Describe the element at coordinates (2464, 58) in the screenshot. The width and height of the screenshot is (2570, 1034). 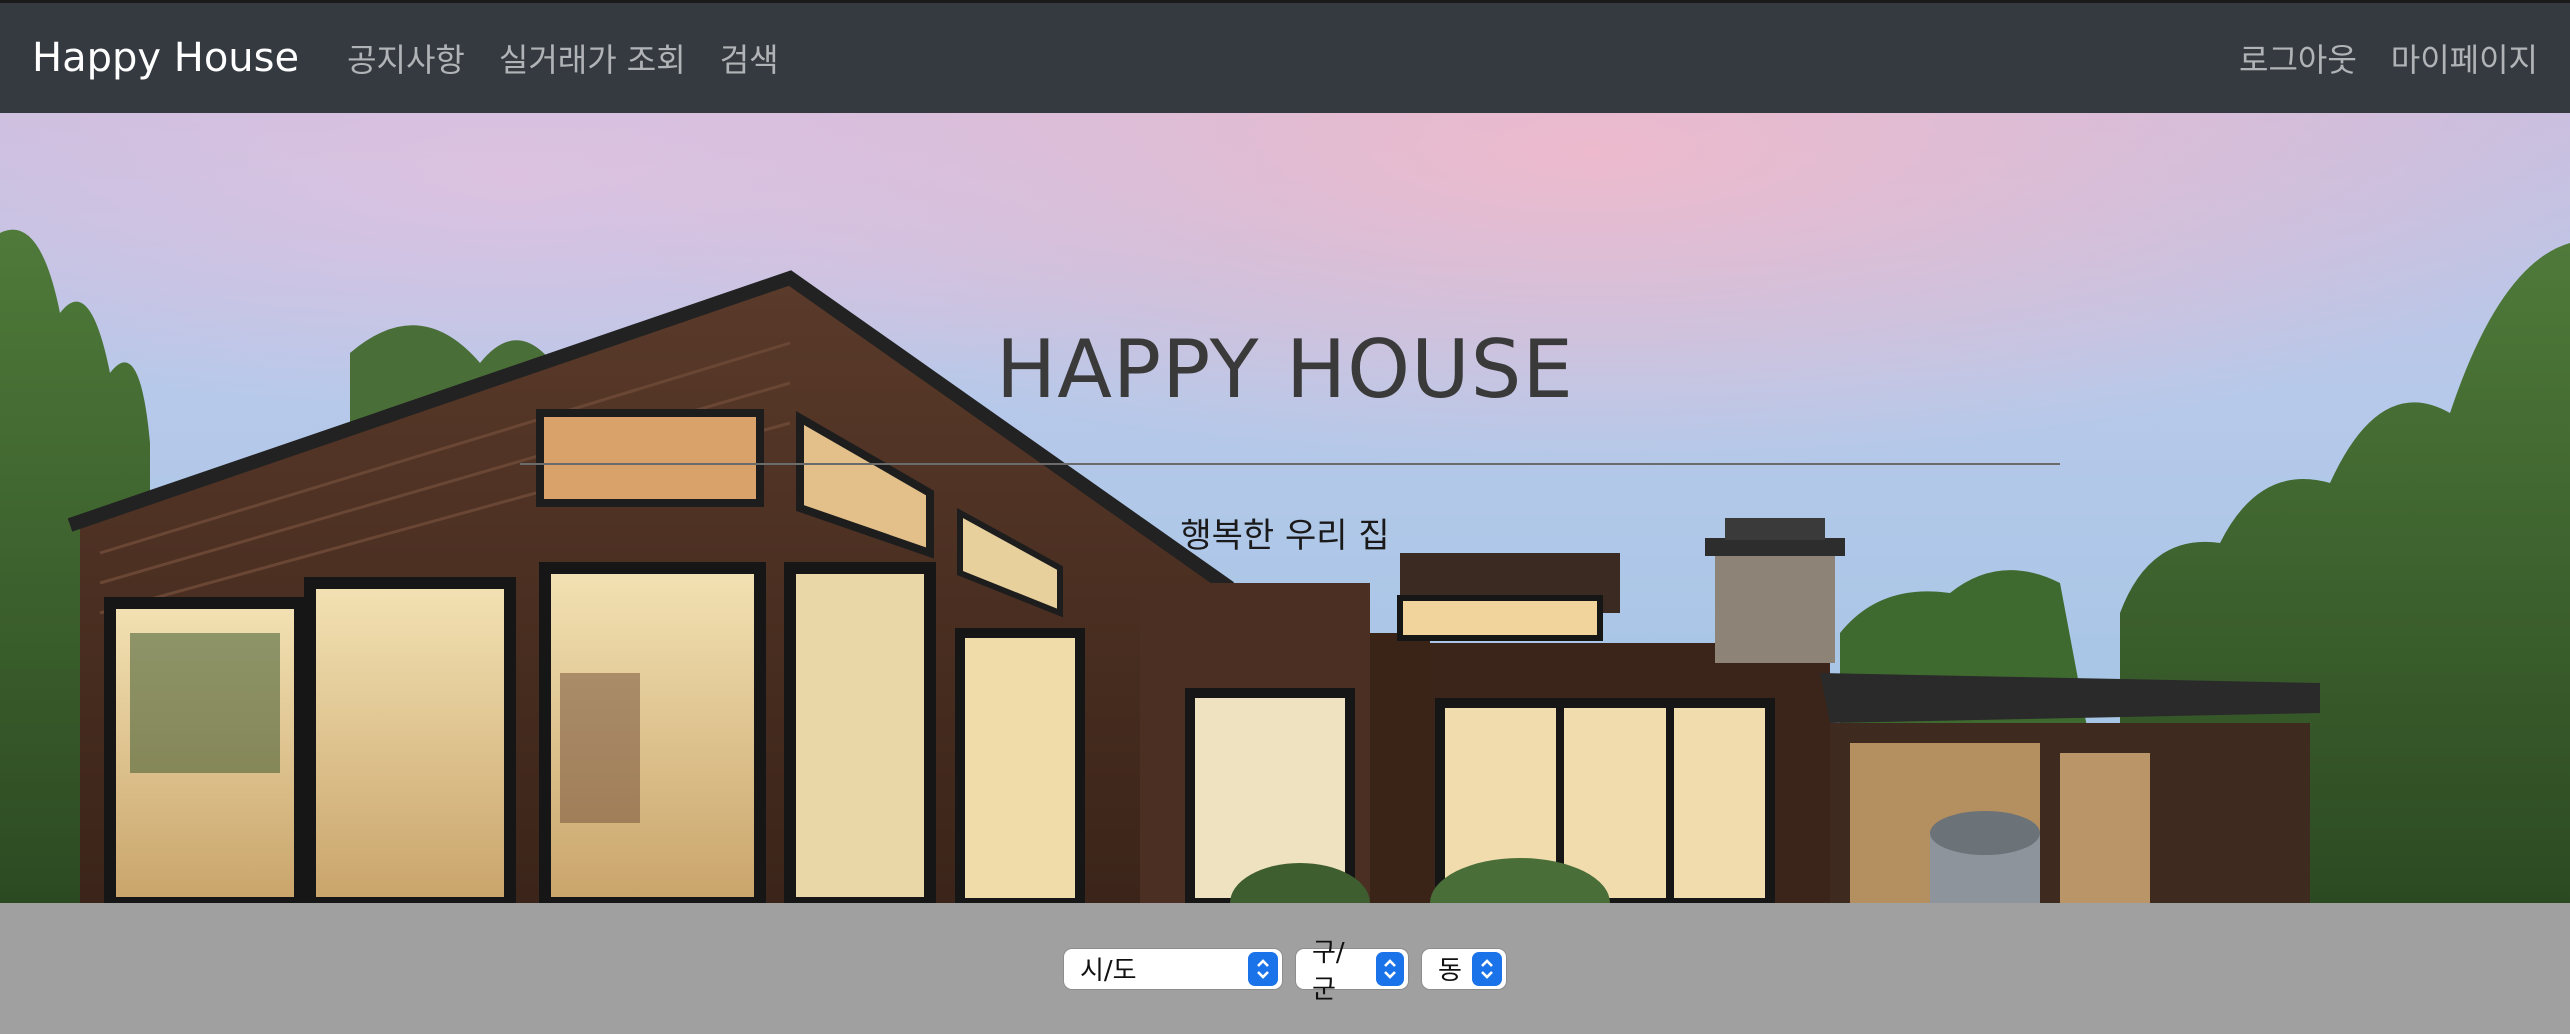
I see `nav-link-mypage: 마이페이지` at that location.